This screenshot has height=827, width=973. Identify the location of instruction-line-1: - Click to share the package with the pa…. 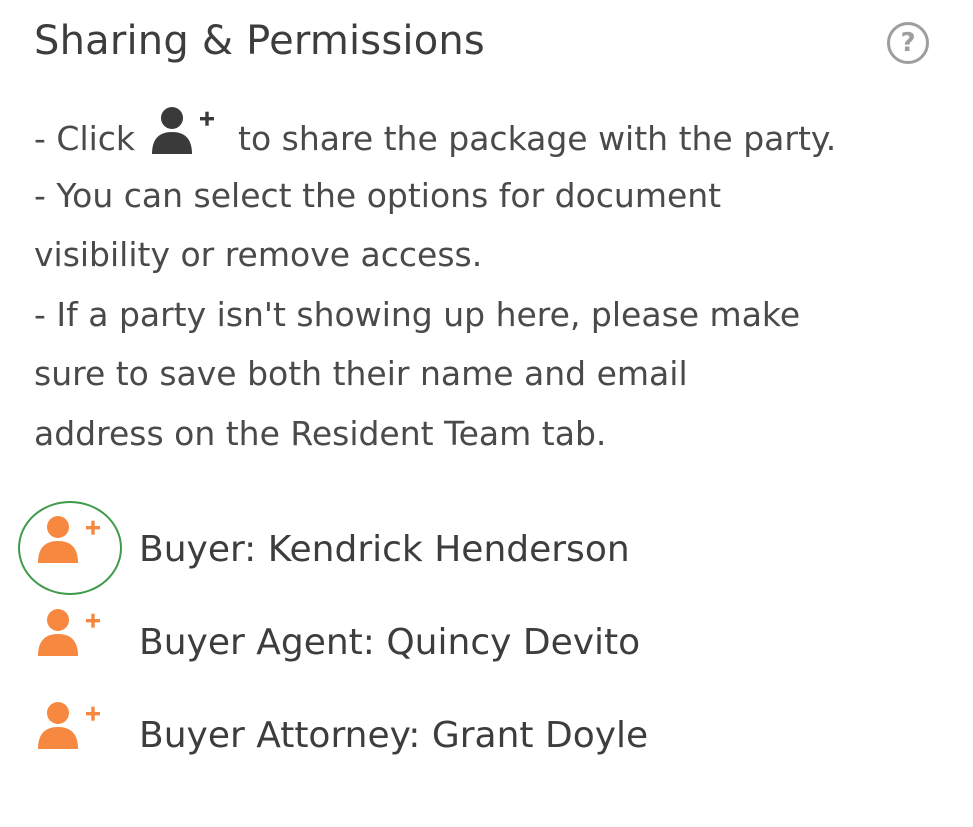
(494, 136).